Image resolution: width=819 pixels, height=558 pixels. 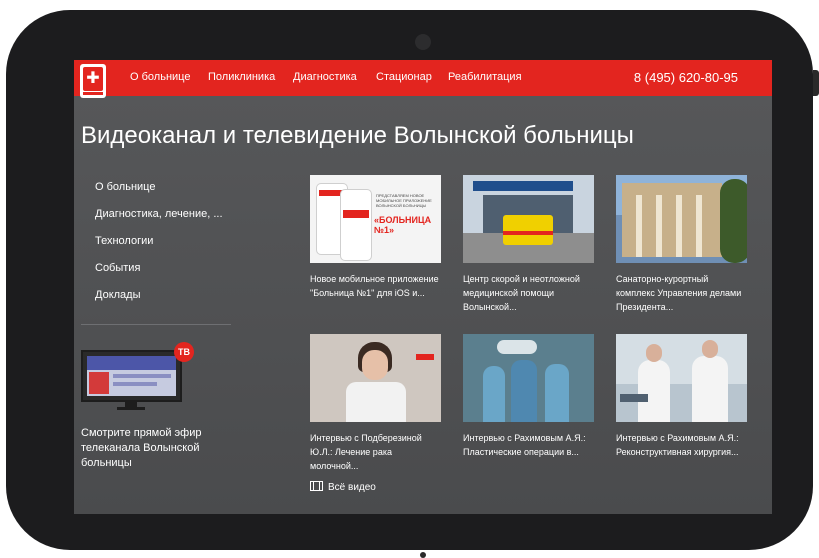 What do you see at coordinates (352, 487) in the screenshot?
I see `all-videos-label: Всё видео` at bounding box center [352, 487].